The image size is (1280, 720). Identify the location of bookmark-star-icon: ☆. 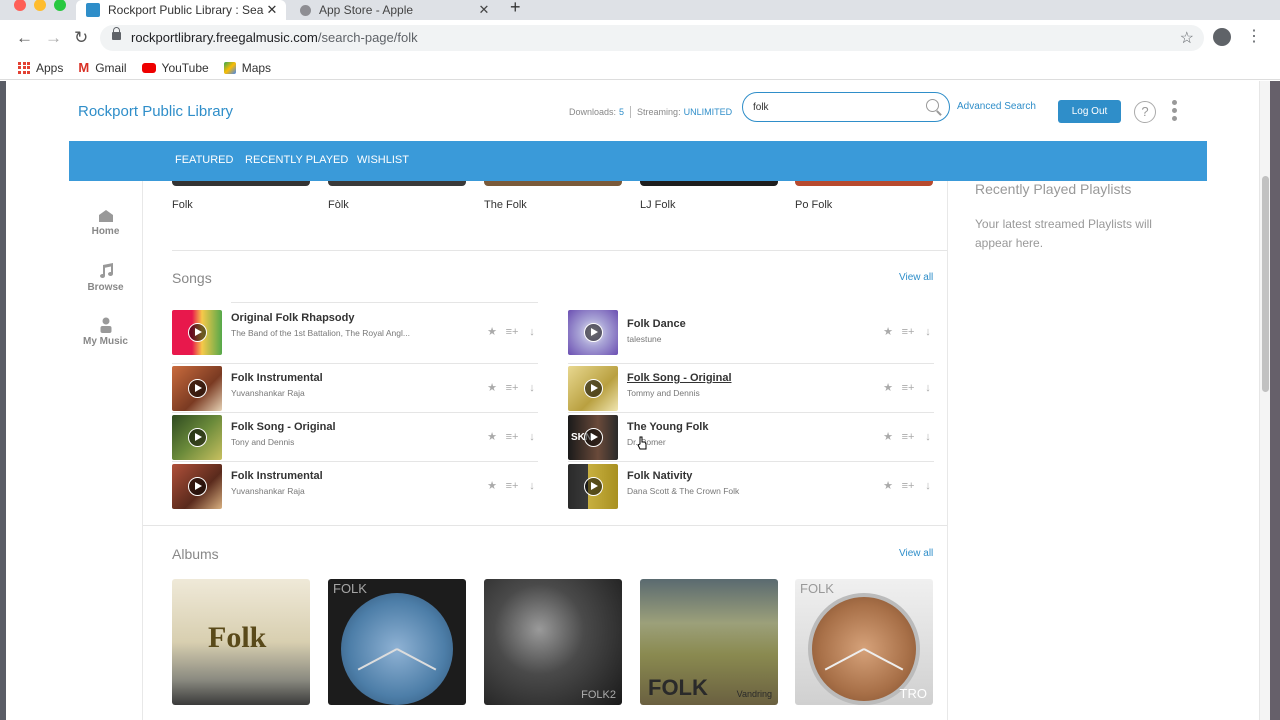
(1187, 38).